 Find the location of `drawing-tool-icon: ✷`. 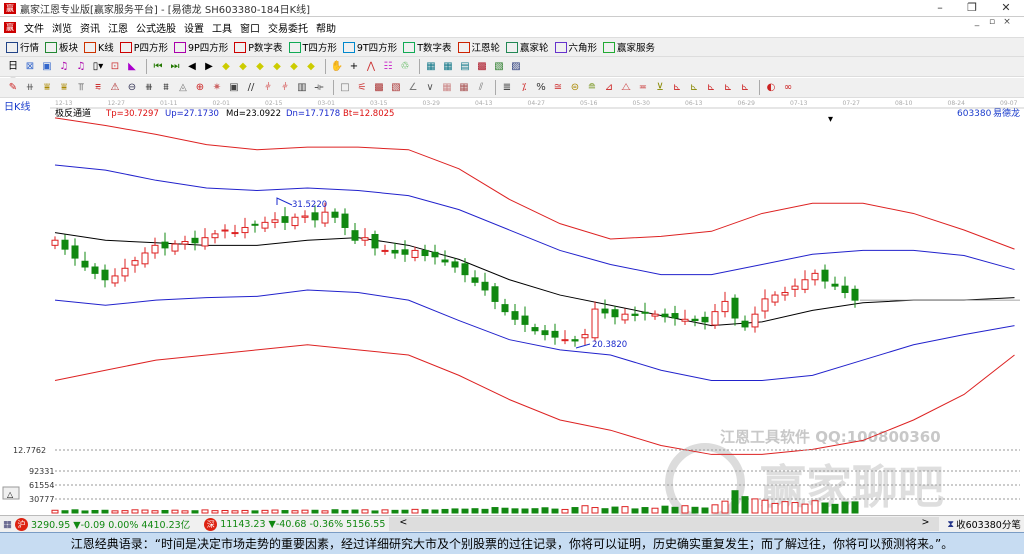

drawing-tool-icon: ✷ is located at coordinates (217, 88).